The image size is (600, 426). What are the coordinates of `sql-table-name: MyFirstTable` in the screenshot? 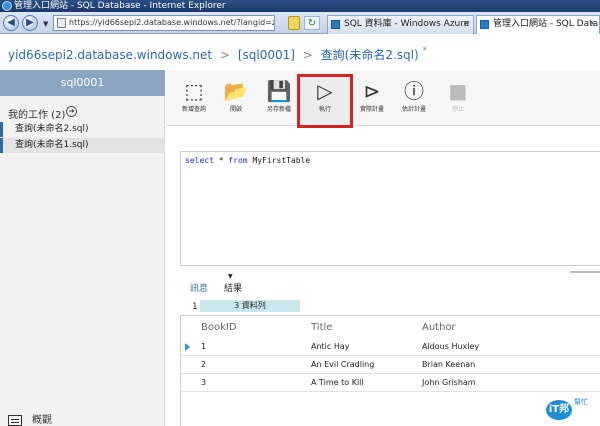 It's located at (279, 160).